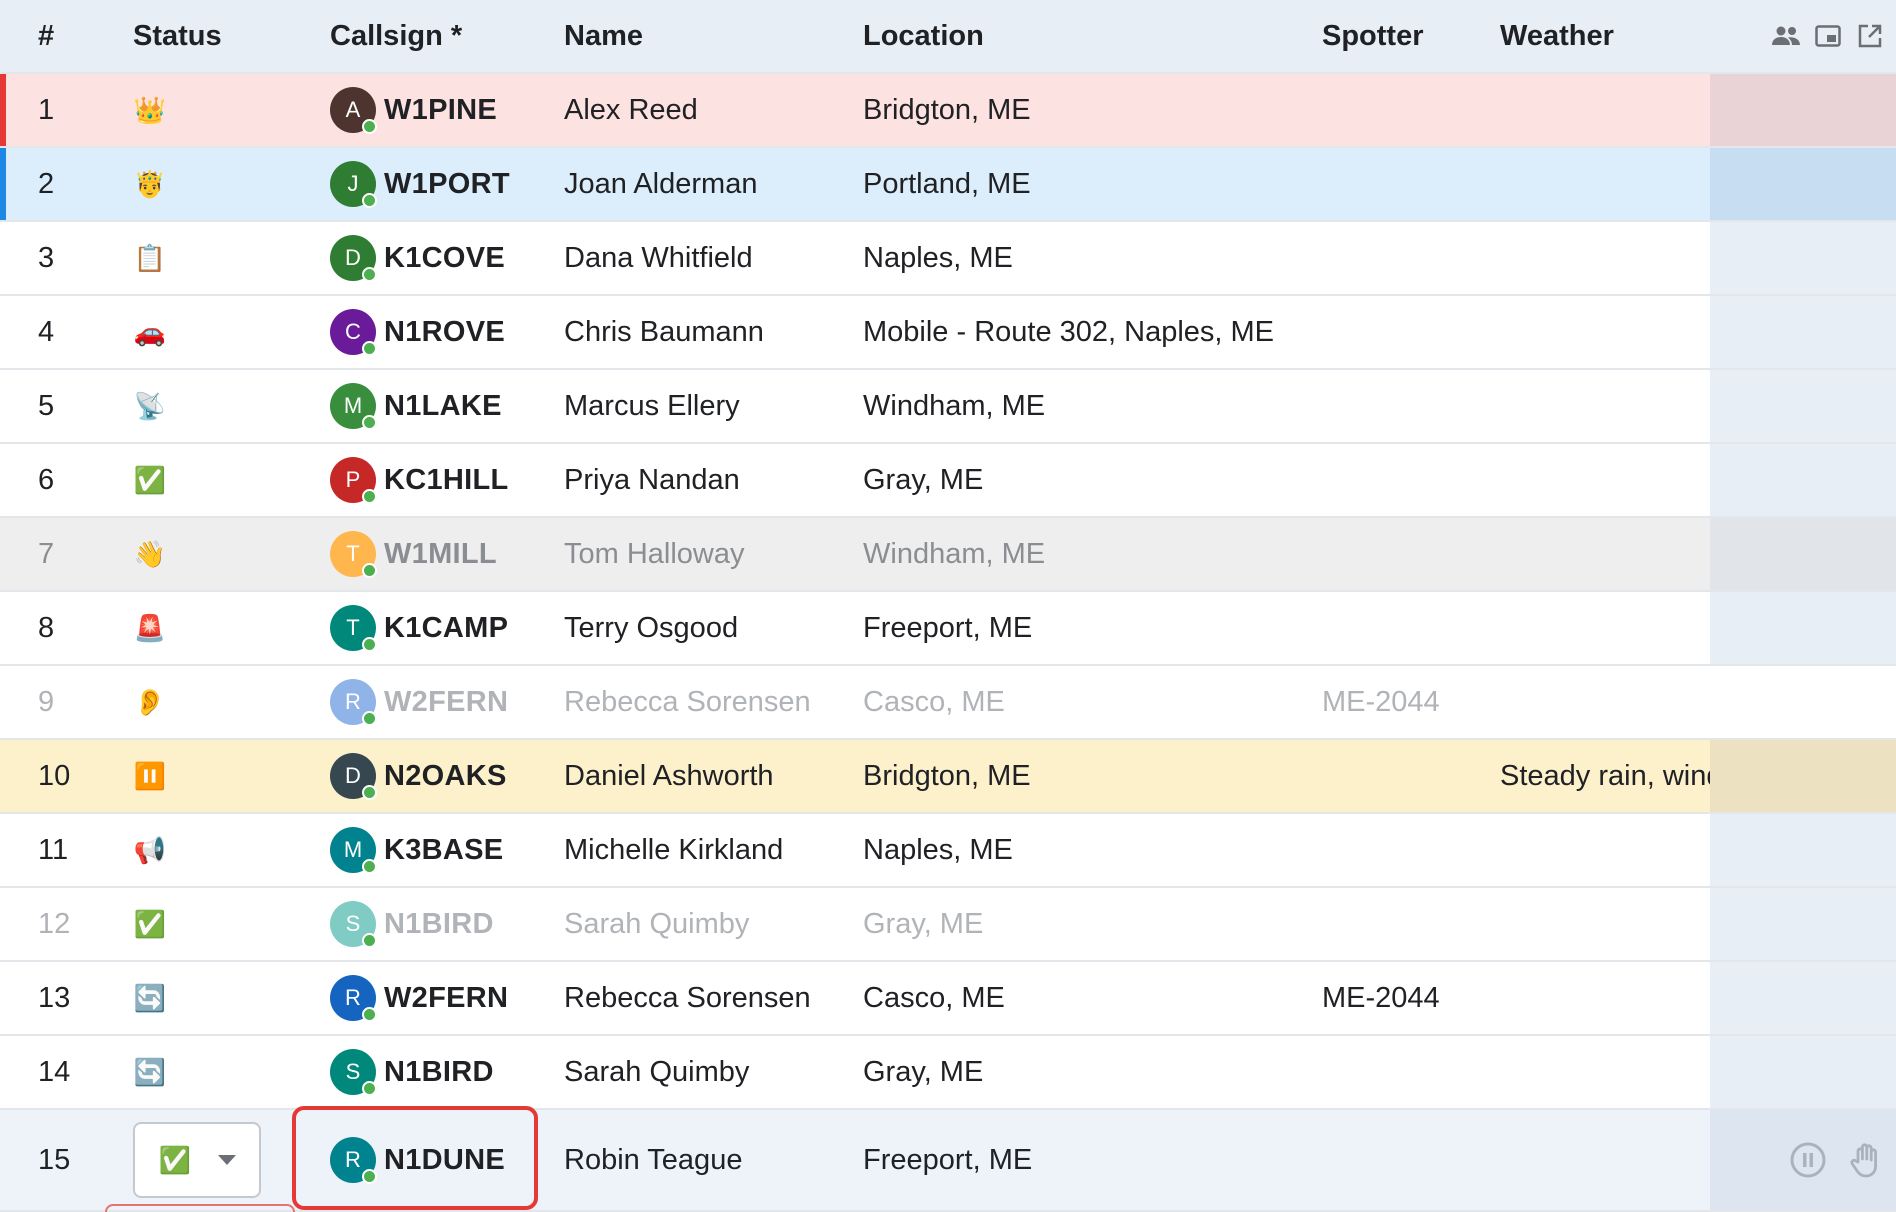 This screenshot has height=1212, width=1896. I want to click on name-cell: Alex Reed, so click(704, 110).